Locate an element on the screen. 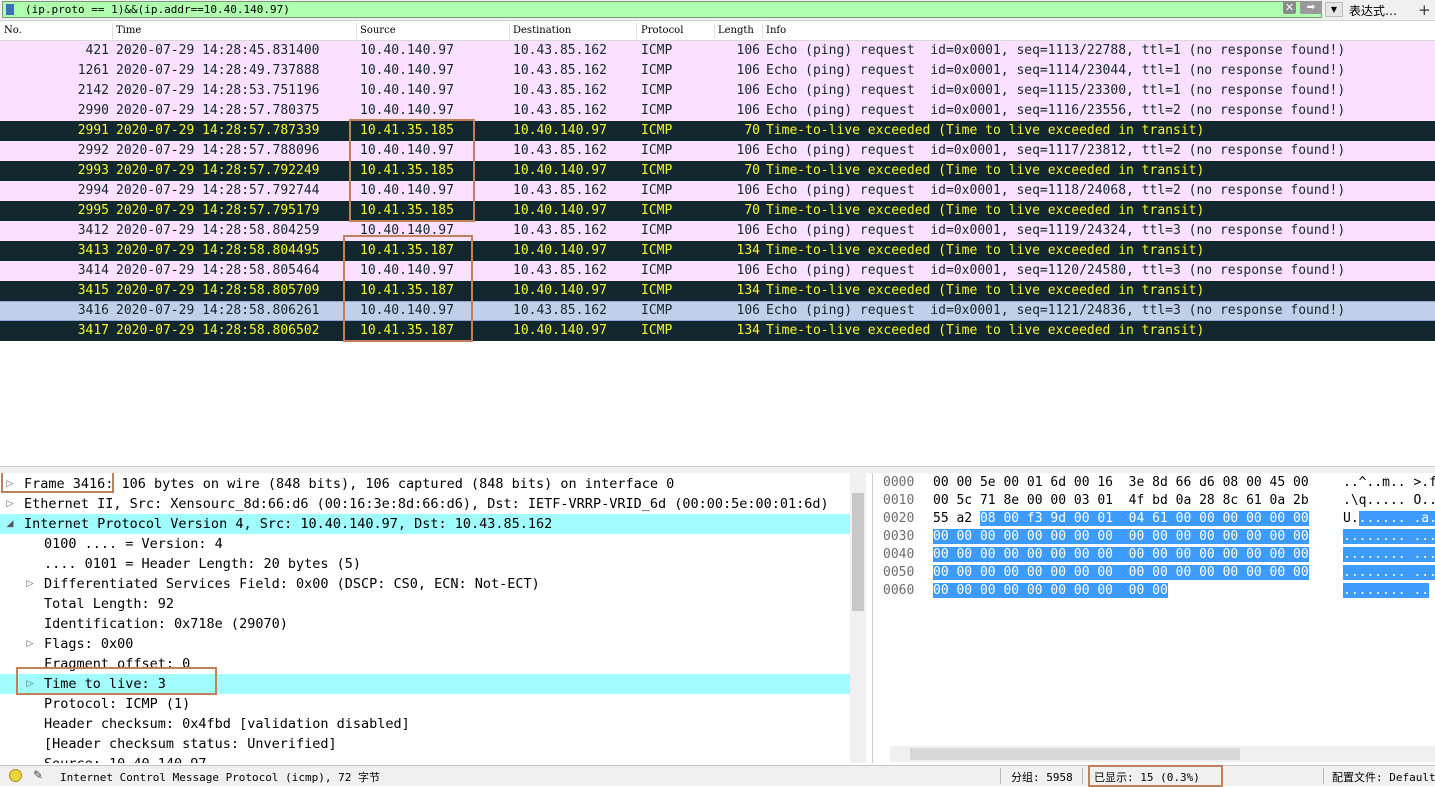 The width and height of the screenshot is (1435, 787). packet-time-cell: 2020-07-29 14:28:58.806261 is located at coordinates (218, 310).